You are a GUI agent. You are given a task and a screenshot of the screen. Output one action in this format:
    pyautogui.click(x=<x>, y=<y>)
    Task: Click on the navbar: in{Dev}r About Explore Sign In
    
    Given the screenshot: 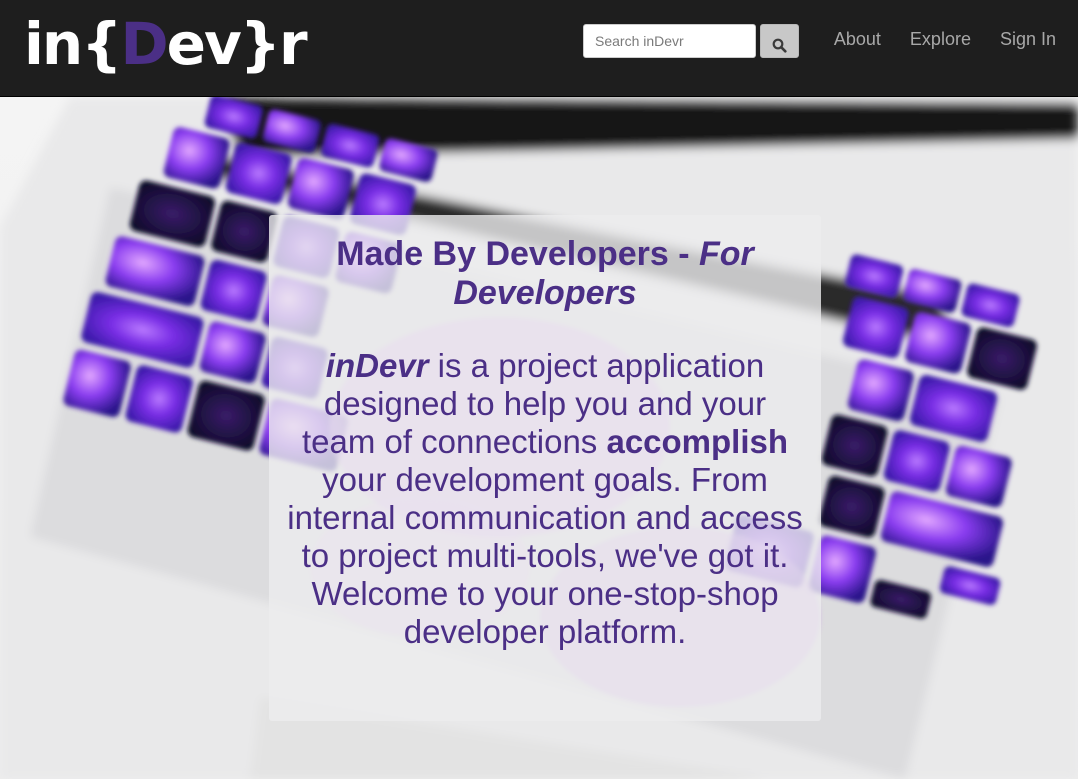 What is the action you would take?
    pyautogui.click(x=539, y=48)
    